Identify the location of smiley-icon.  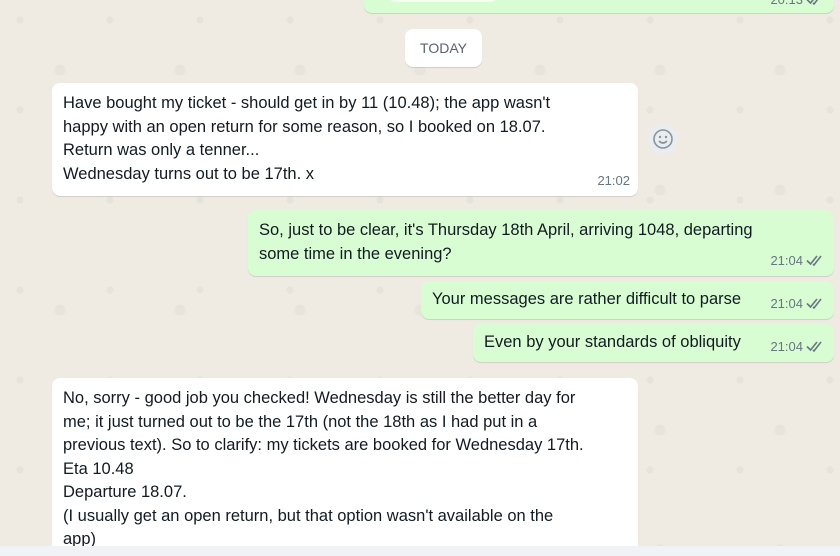
(663, 139).